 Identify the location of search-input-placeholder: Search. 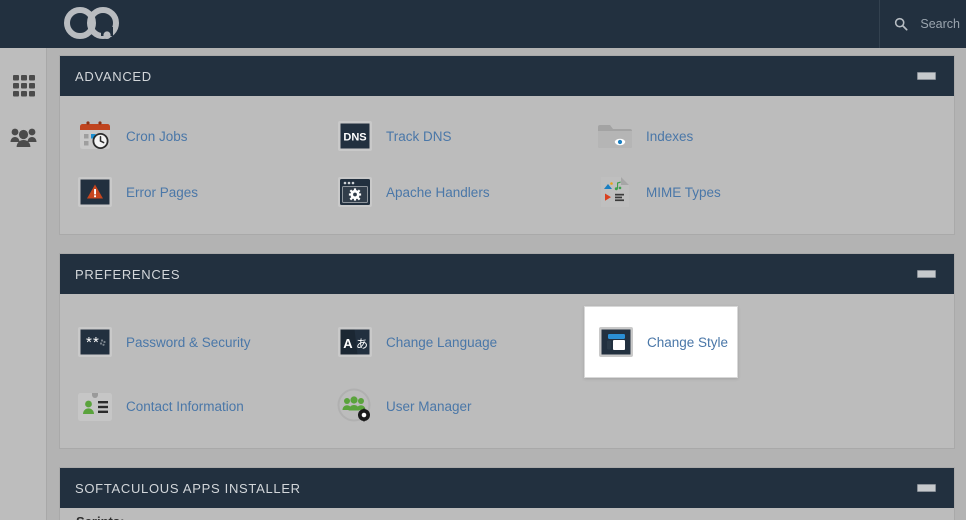
(940, 24).